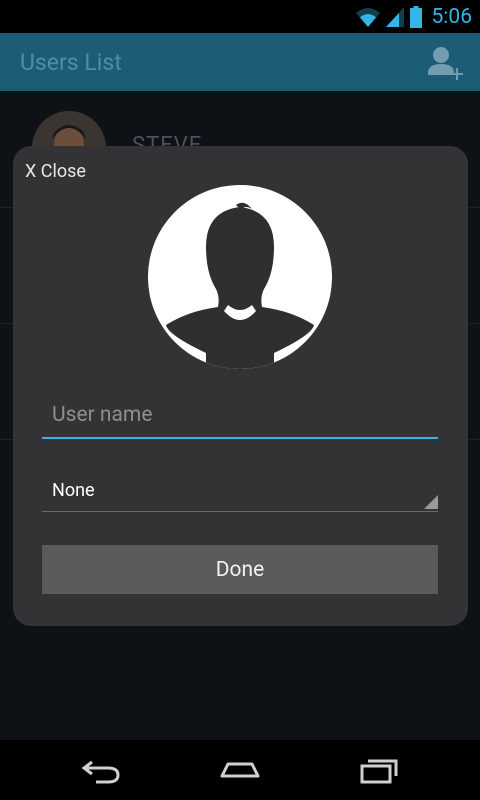  What do you see at coordinates (100, 770) in the screenshot?
I see `back-icon` at bounding box center [100, 770].